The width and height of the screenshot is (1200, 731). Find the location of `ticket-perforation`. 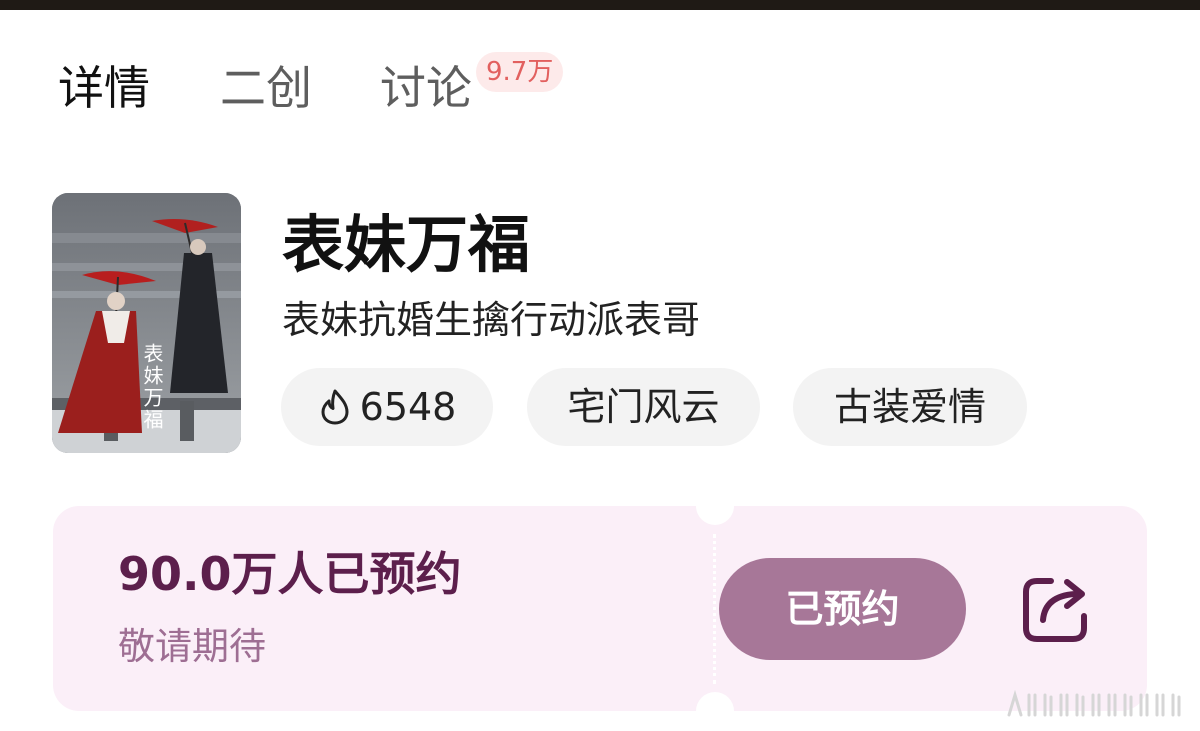

ticket-perforation is located at coordinates (714, 609).